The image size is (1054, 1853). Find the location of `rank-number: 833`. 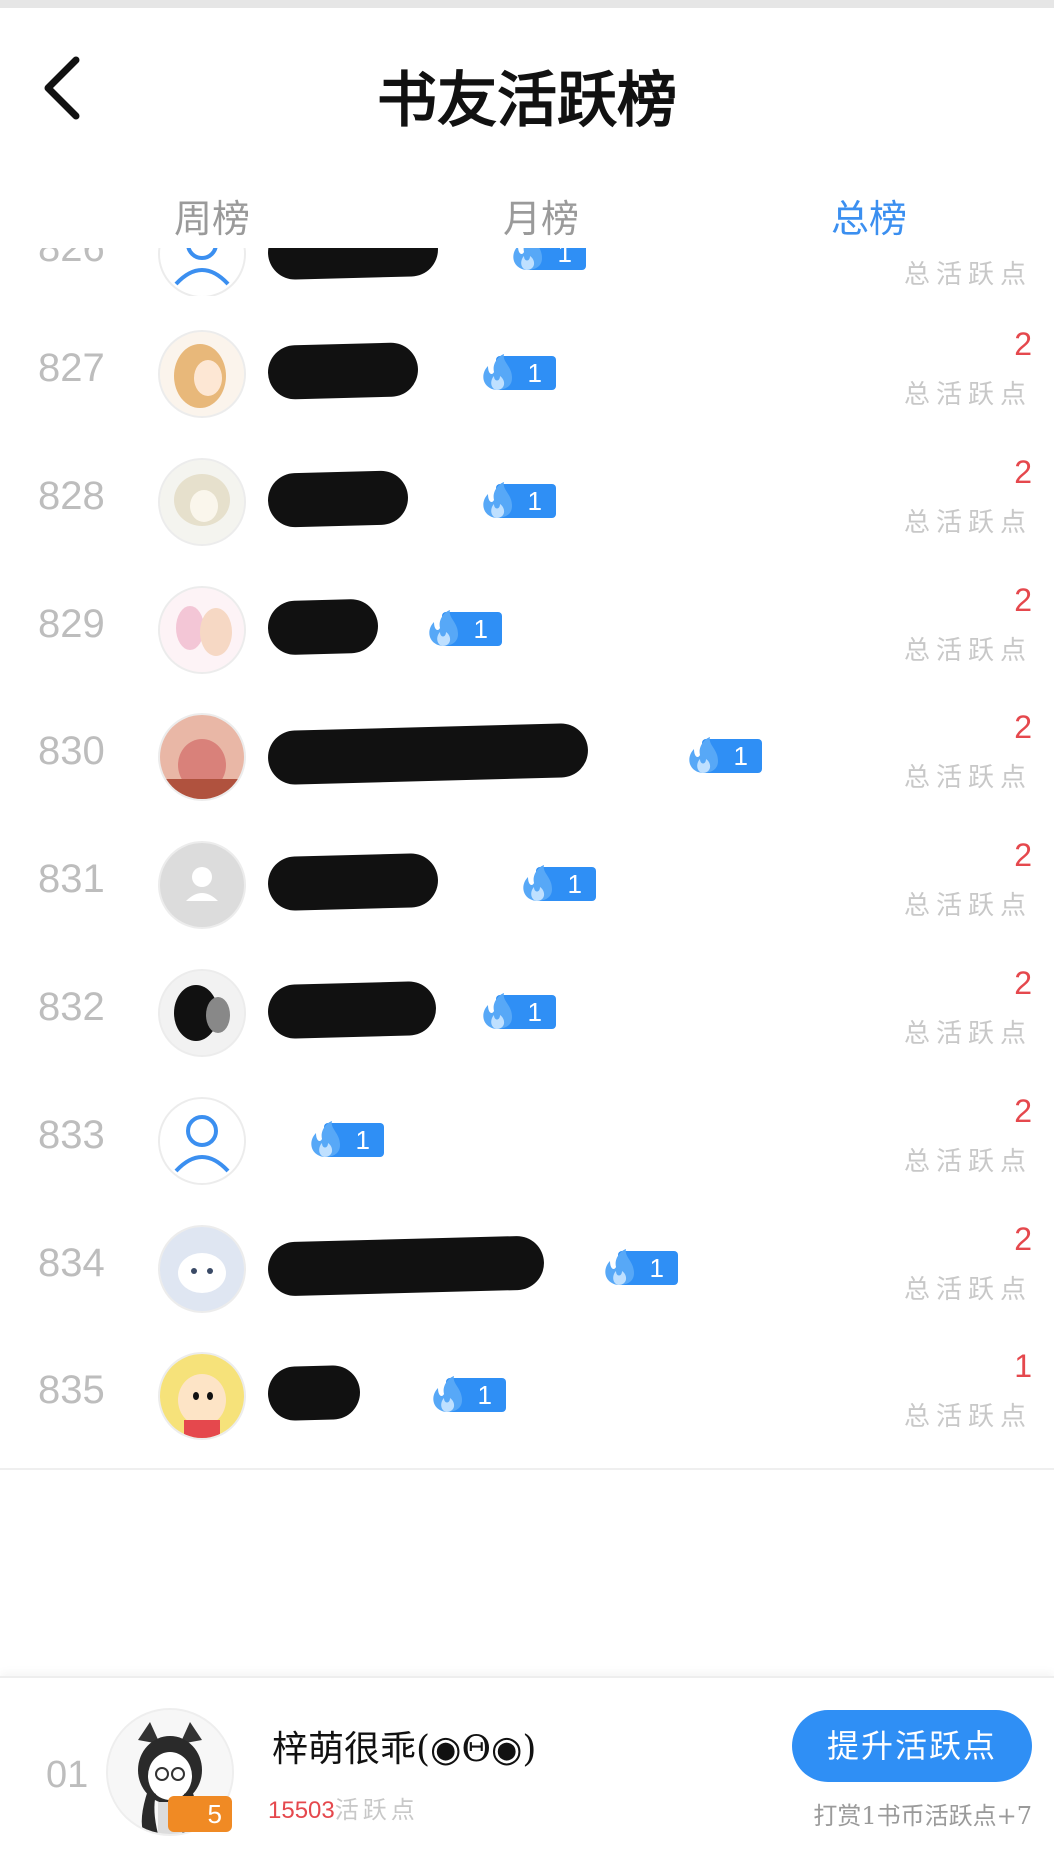

rank-number: 833 is located at coordinates (71, 1135).